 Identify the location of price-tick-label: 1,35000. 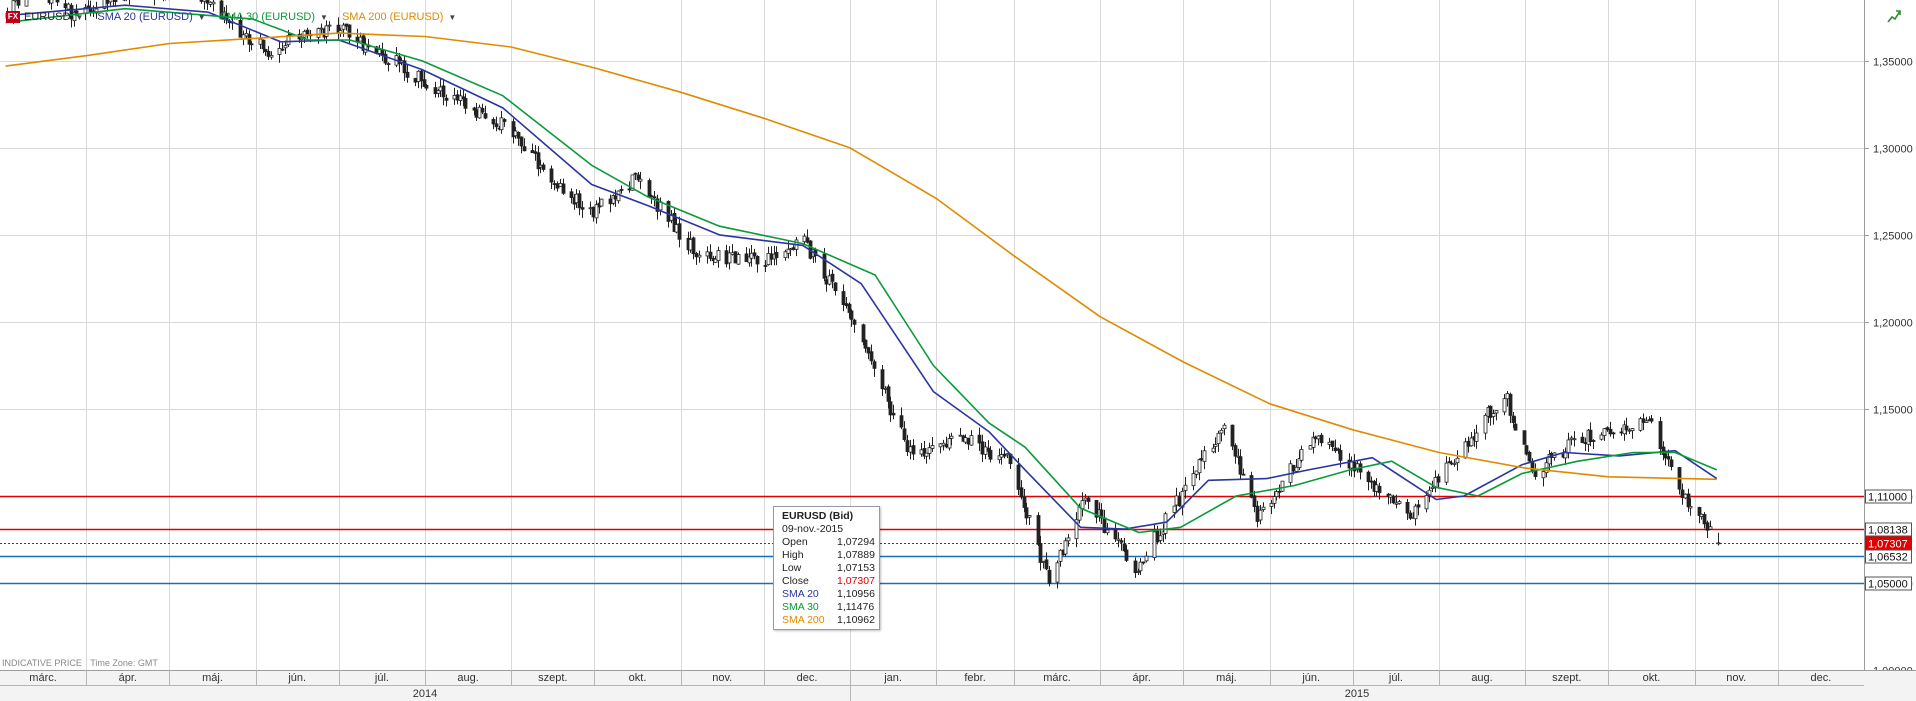
(1893, 63).